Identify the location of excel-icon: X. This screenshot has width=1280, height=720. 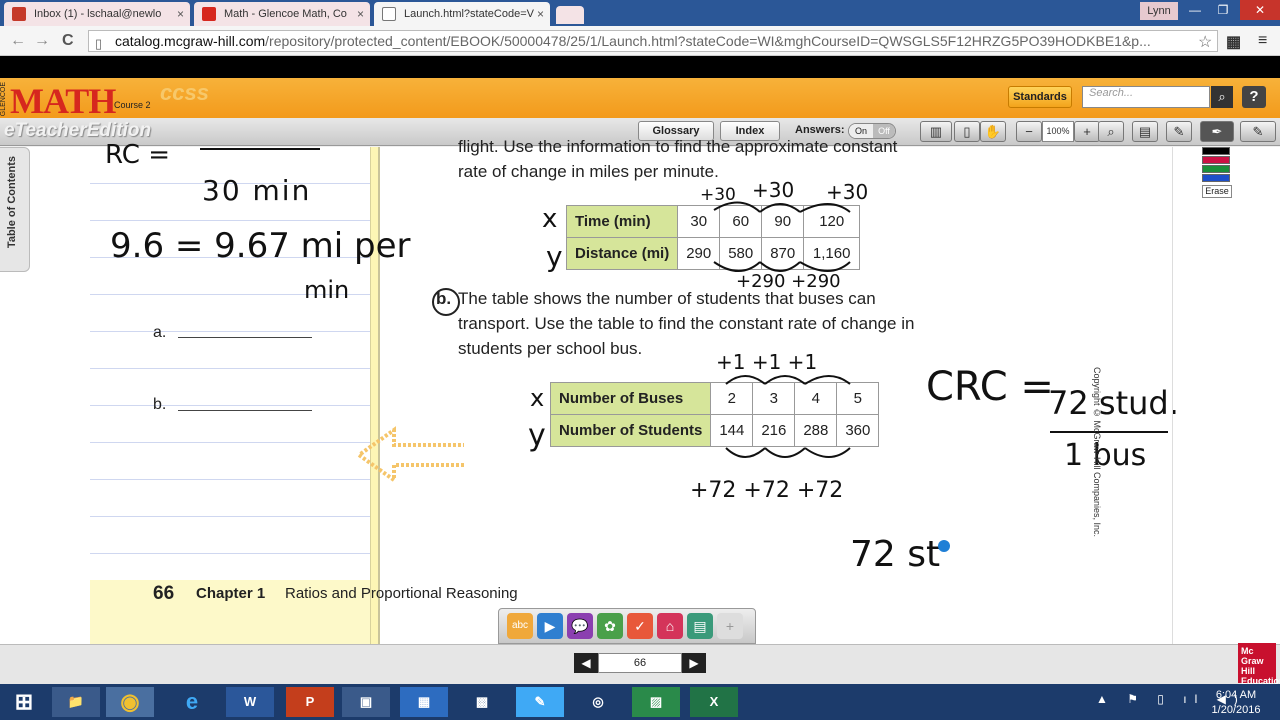
(714, 702).